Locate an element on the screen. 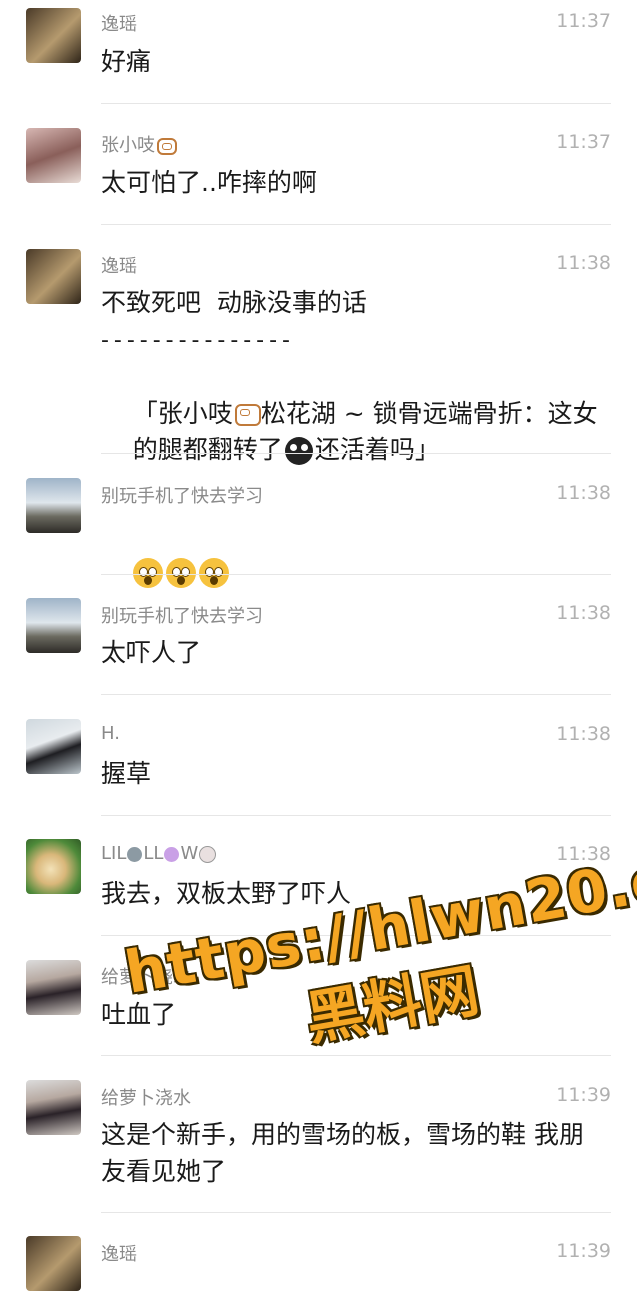 The width and height of the screenshot is (637, 1291). unicorn-icon is located at coordinates (172, 854).